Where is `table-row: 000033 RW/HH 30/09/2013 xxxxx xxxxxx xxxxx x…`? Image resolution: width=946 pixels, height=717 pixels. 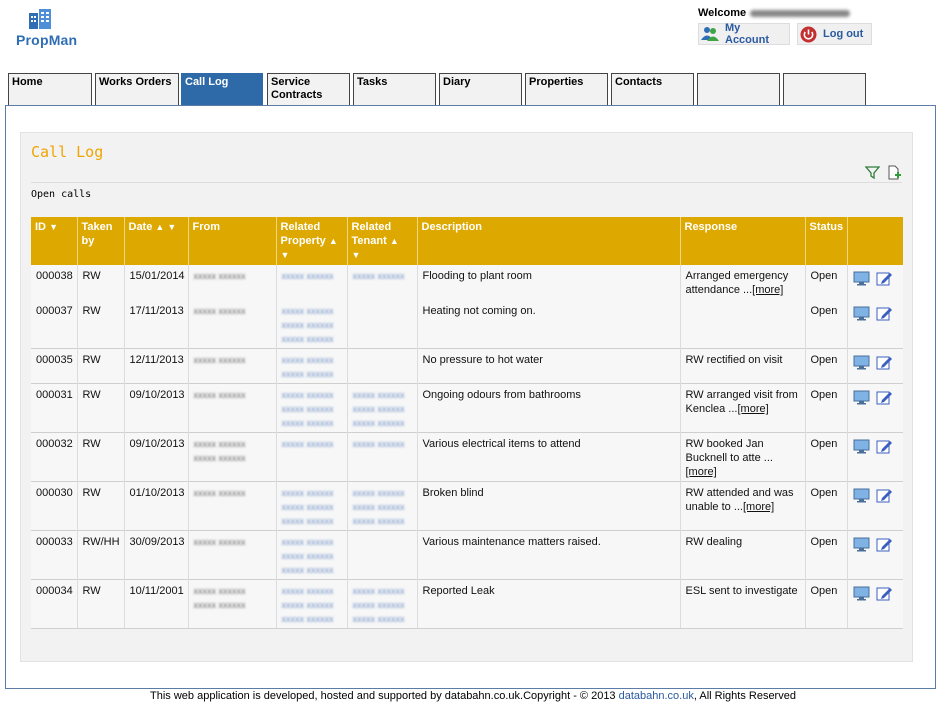 table-row: 000033 RW/HH 30/09/2013 xxxxx xxxxxx xxxxx x… is located at coordinates (467, 555).